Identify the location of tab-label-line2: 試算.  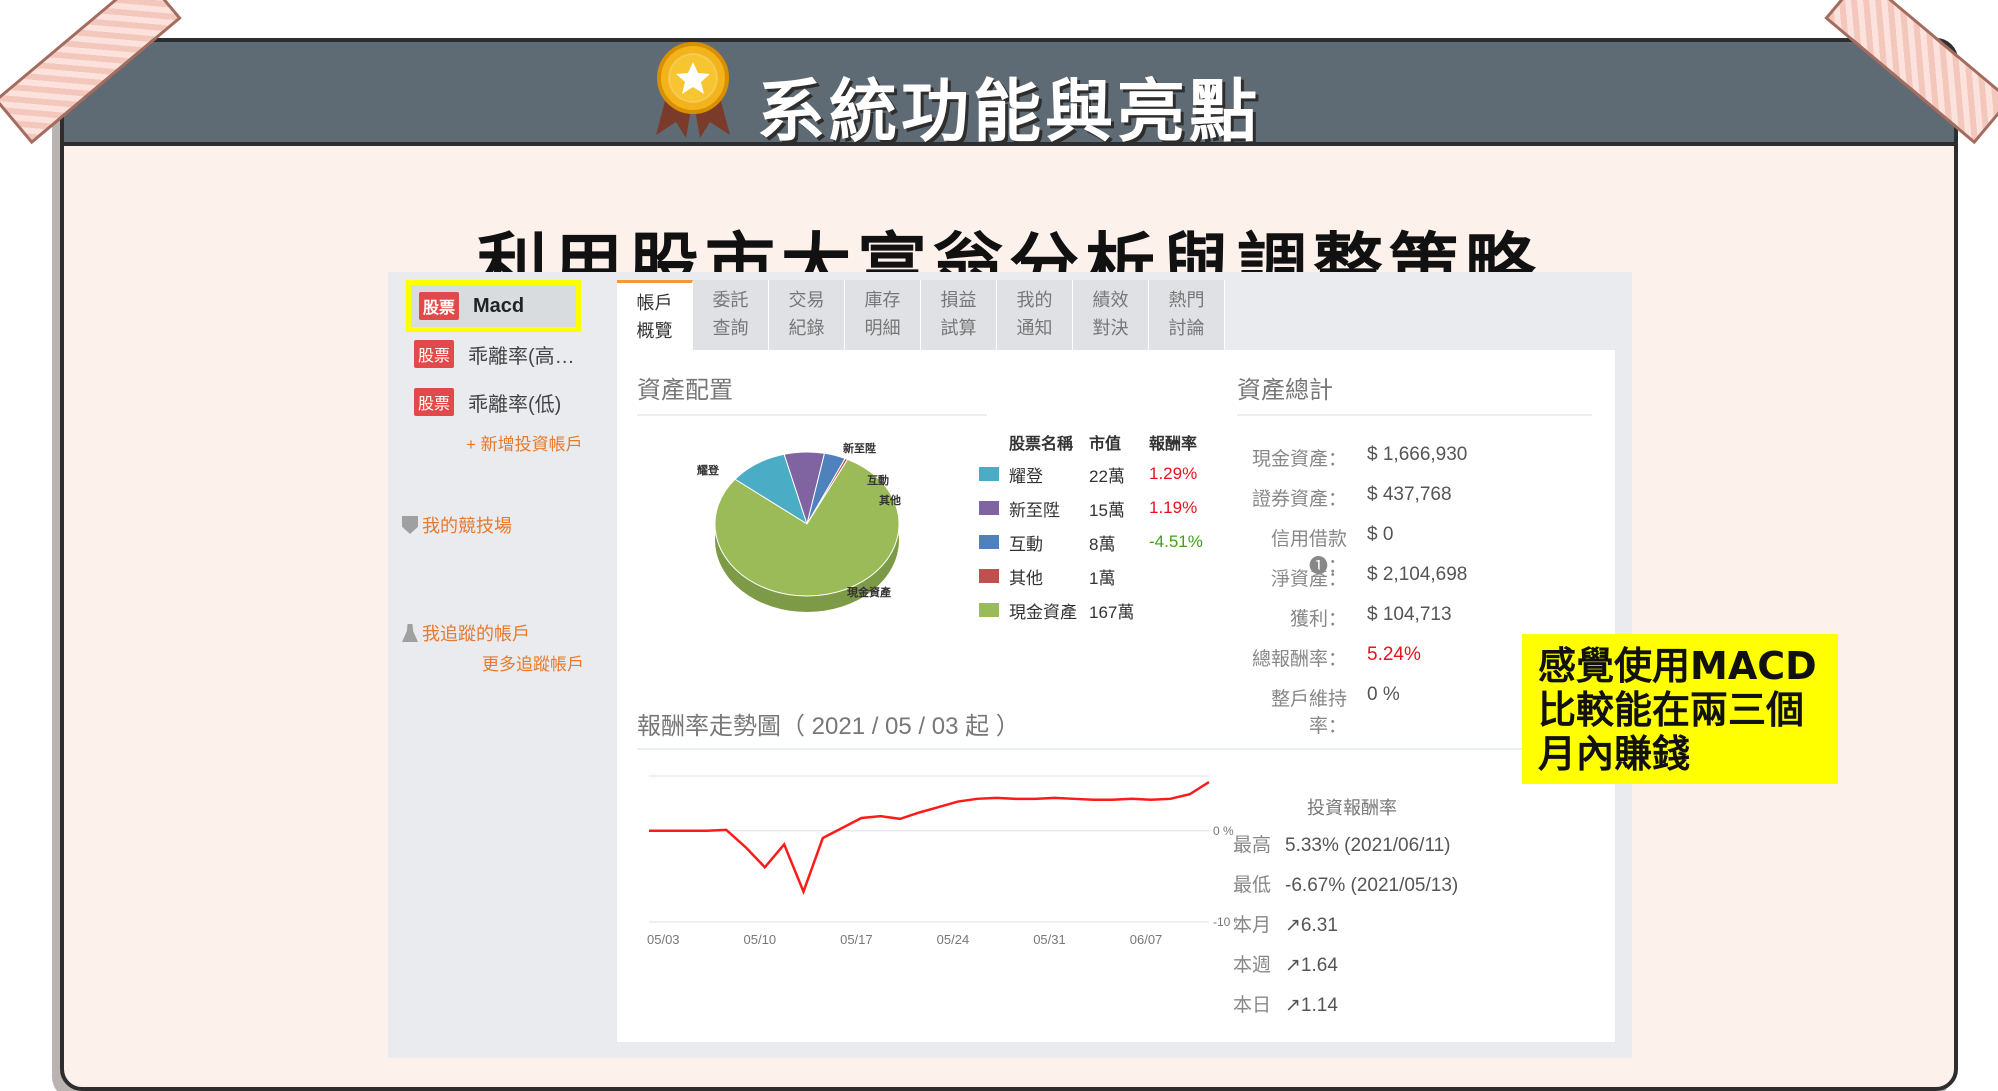
(958, 328).